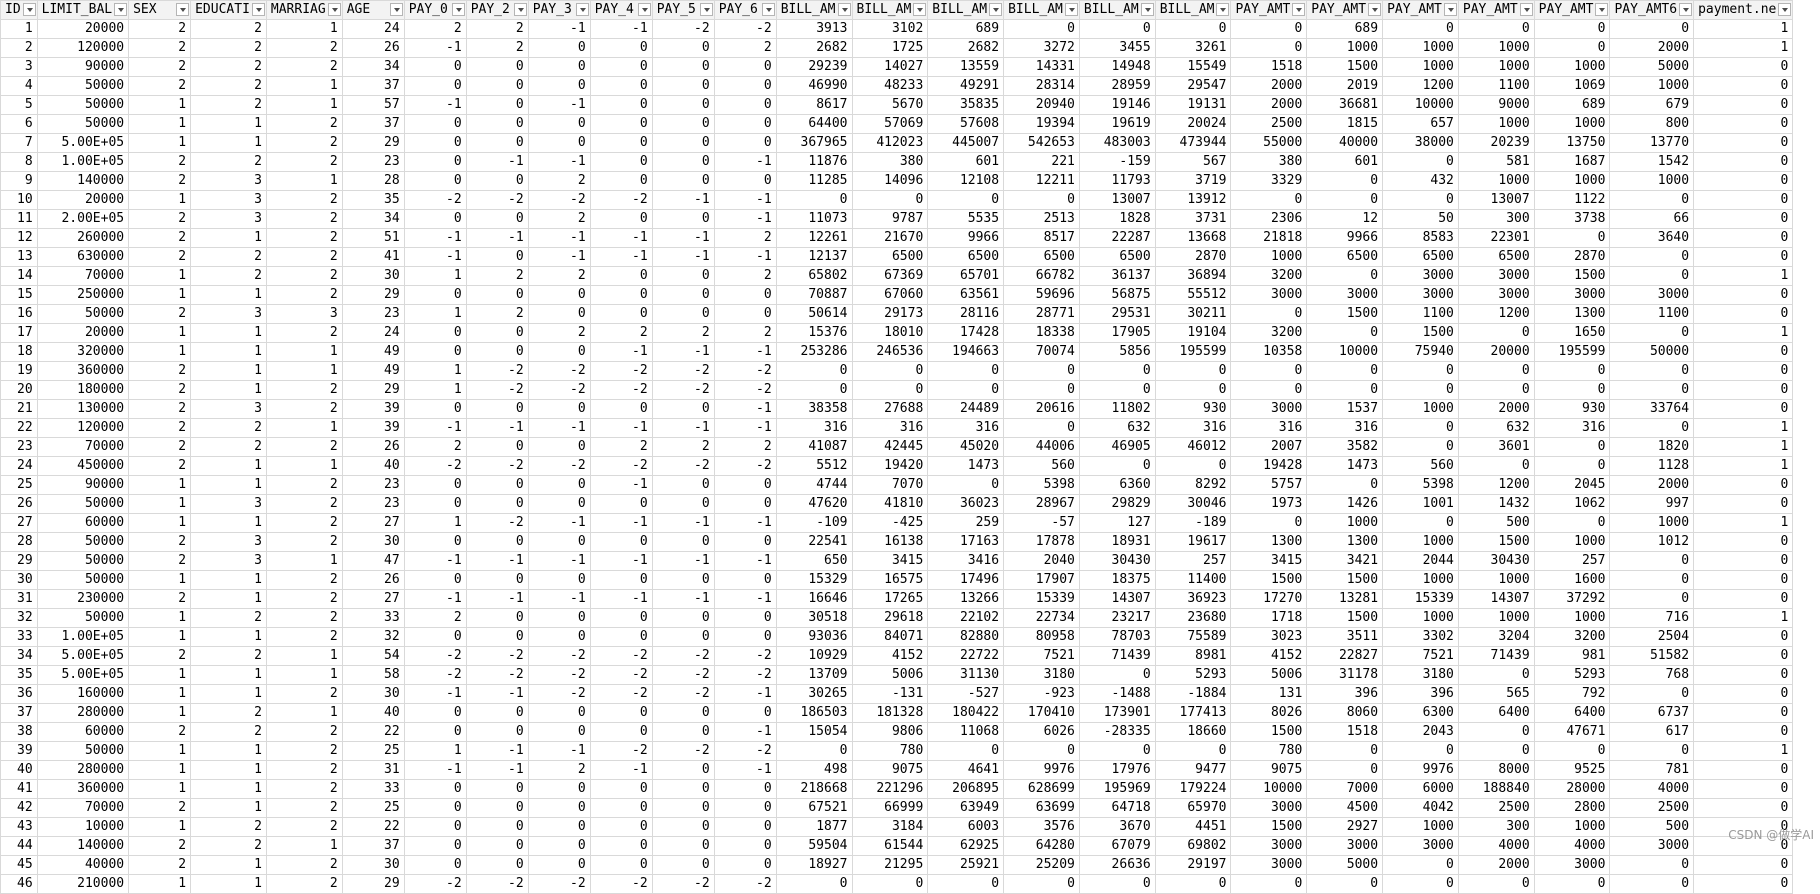 The width and height of the screenshot is (1820, 894). Describe the element at coordinates (373, 447) in the screenshot. I see `table-cell: 26` at that location.